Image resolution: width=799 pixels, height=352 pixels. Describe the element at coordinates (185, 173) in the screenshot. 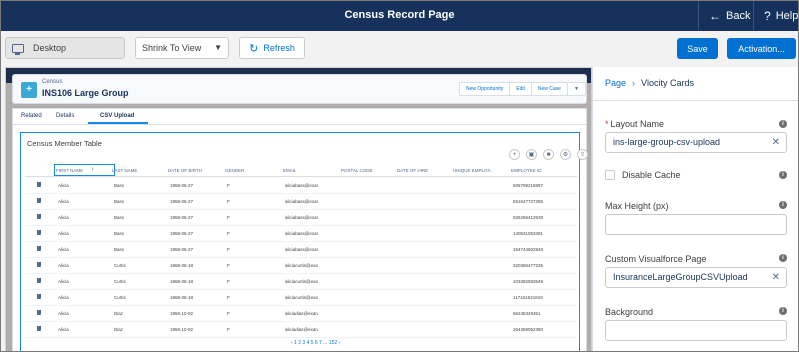

I see `column-header-date-of-birth: DATE OF BIRTH` at that location.